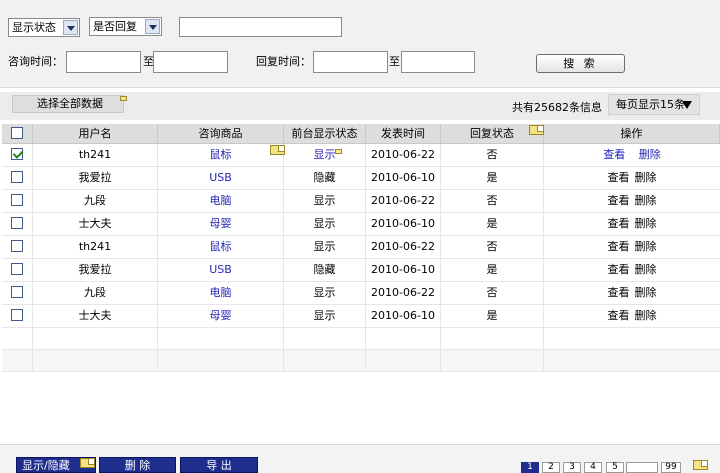 Image resolution: width=720 pixels, height=473 pixels. What do you see at coordinates (361, 155) in the screenshot?
I see `table-row: th241 鼠标 显示 2010-06-22 否 查看 删除` at bounding box center [361, 155].